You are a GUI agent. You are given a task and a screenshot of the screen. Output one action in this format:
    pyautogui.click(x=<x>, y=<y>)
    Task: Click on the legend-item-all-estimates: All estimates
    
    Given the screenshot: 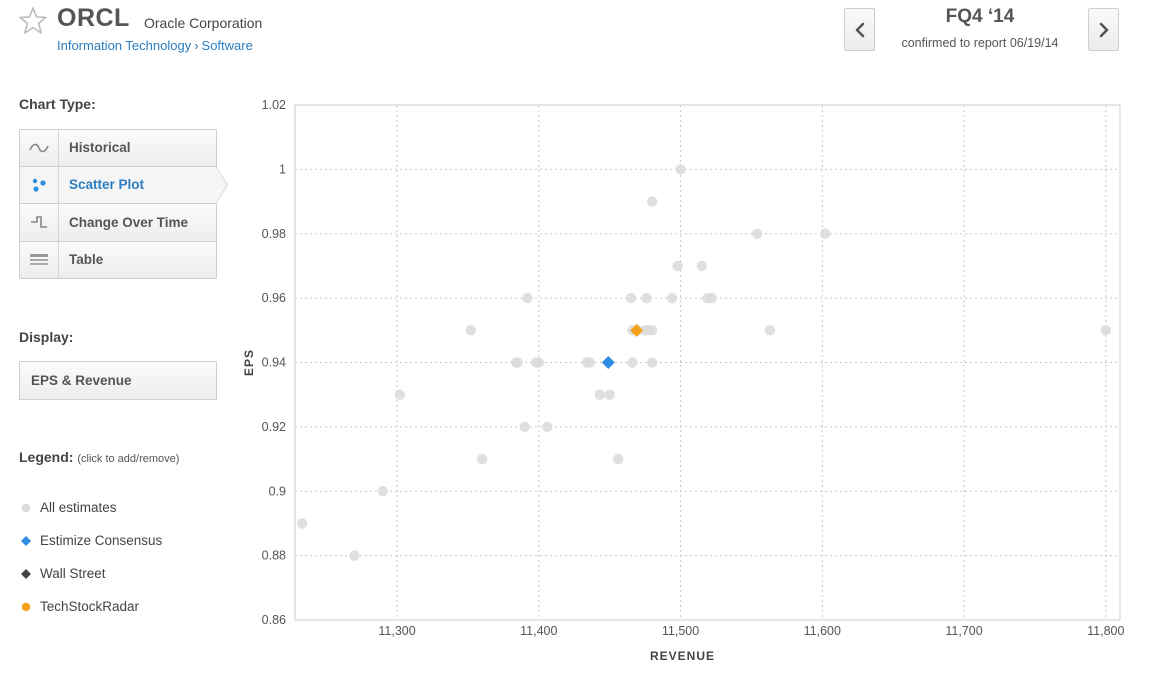 What is the action you would take?
    pyautogui.click(x=90, y=507)
    